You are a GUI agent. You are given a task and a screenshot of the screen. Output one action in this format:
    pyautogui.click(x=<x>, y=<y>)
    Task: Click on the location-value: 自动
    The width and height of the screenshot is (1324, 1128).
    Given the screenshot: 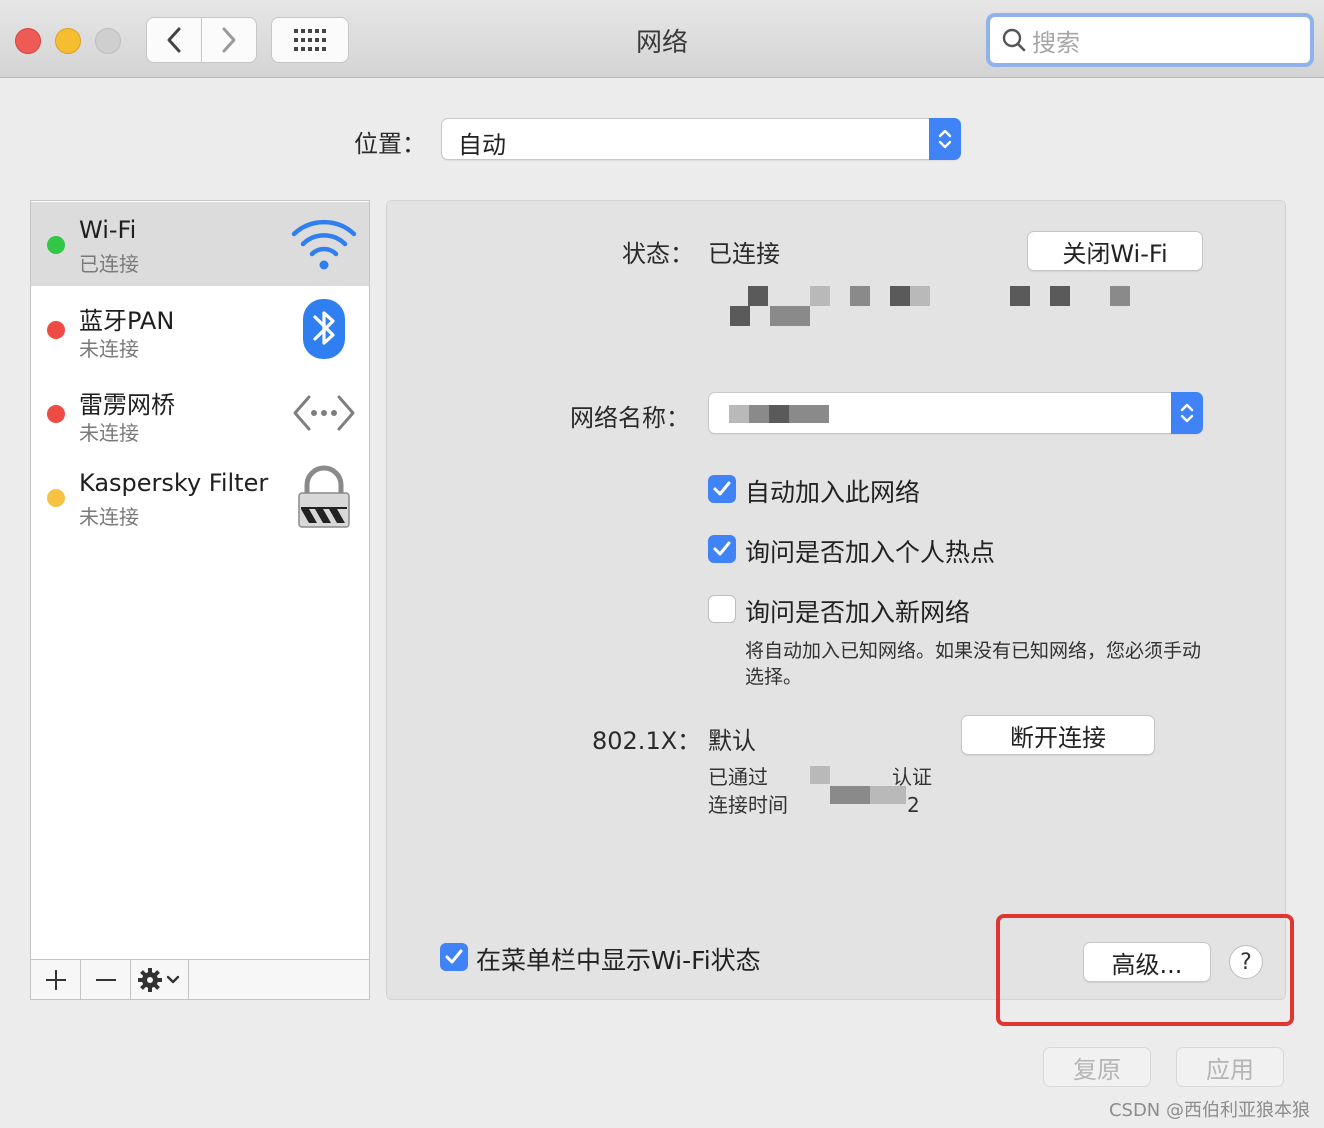 What is the action you would take?
    pyautogui.click(x=482, y=145)
    